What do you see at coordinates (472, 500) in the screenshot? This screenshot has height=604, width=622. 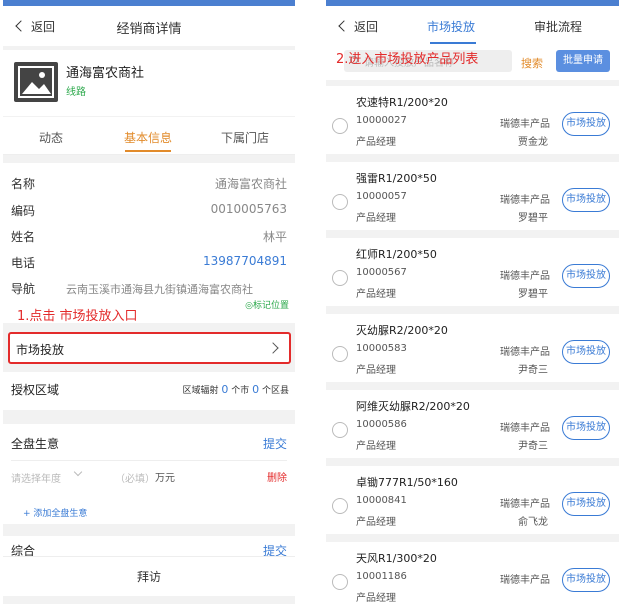 I see `product-card: 卓锄777R1/50*160 10000841 产品经理 瑞德丰产品俞飞龙 市场投放` at bounding box center [472, 500].